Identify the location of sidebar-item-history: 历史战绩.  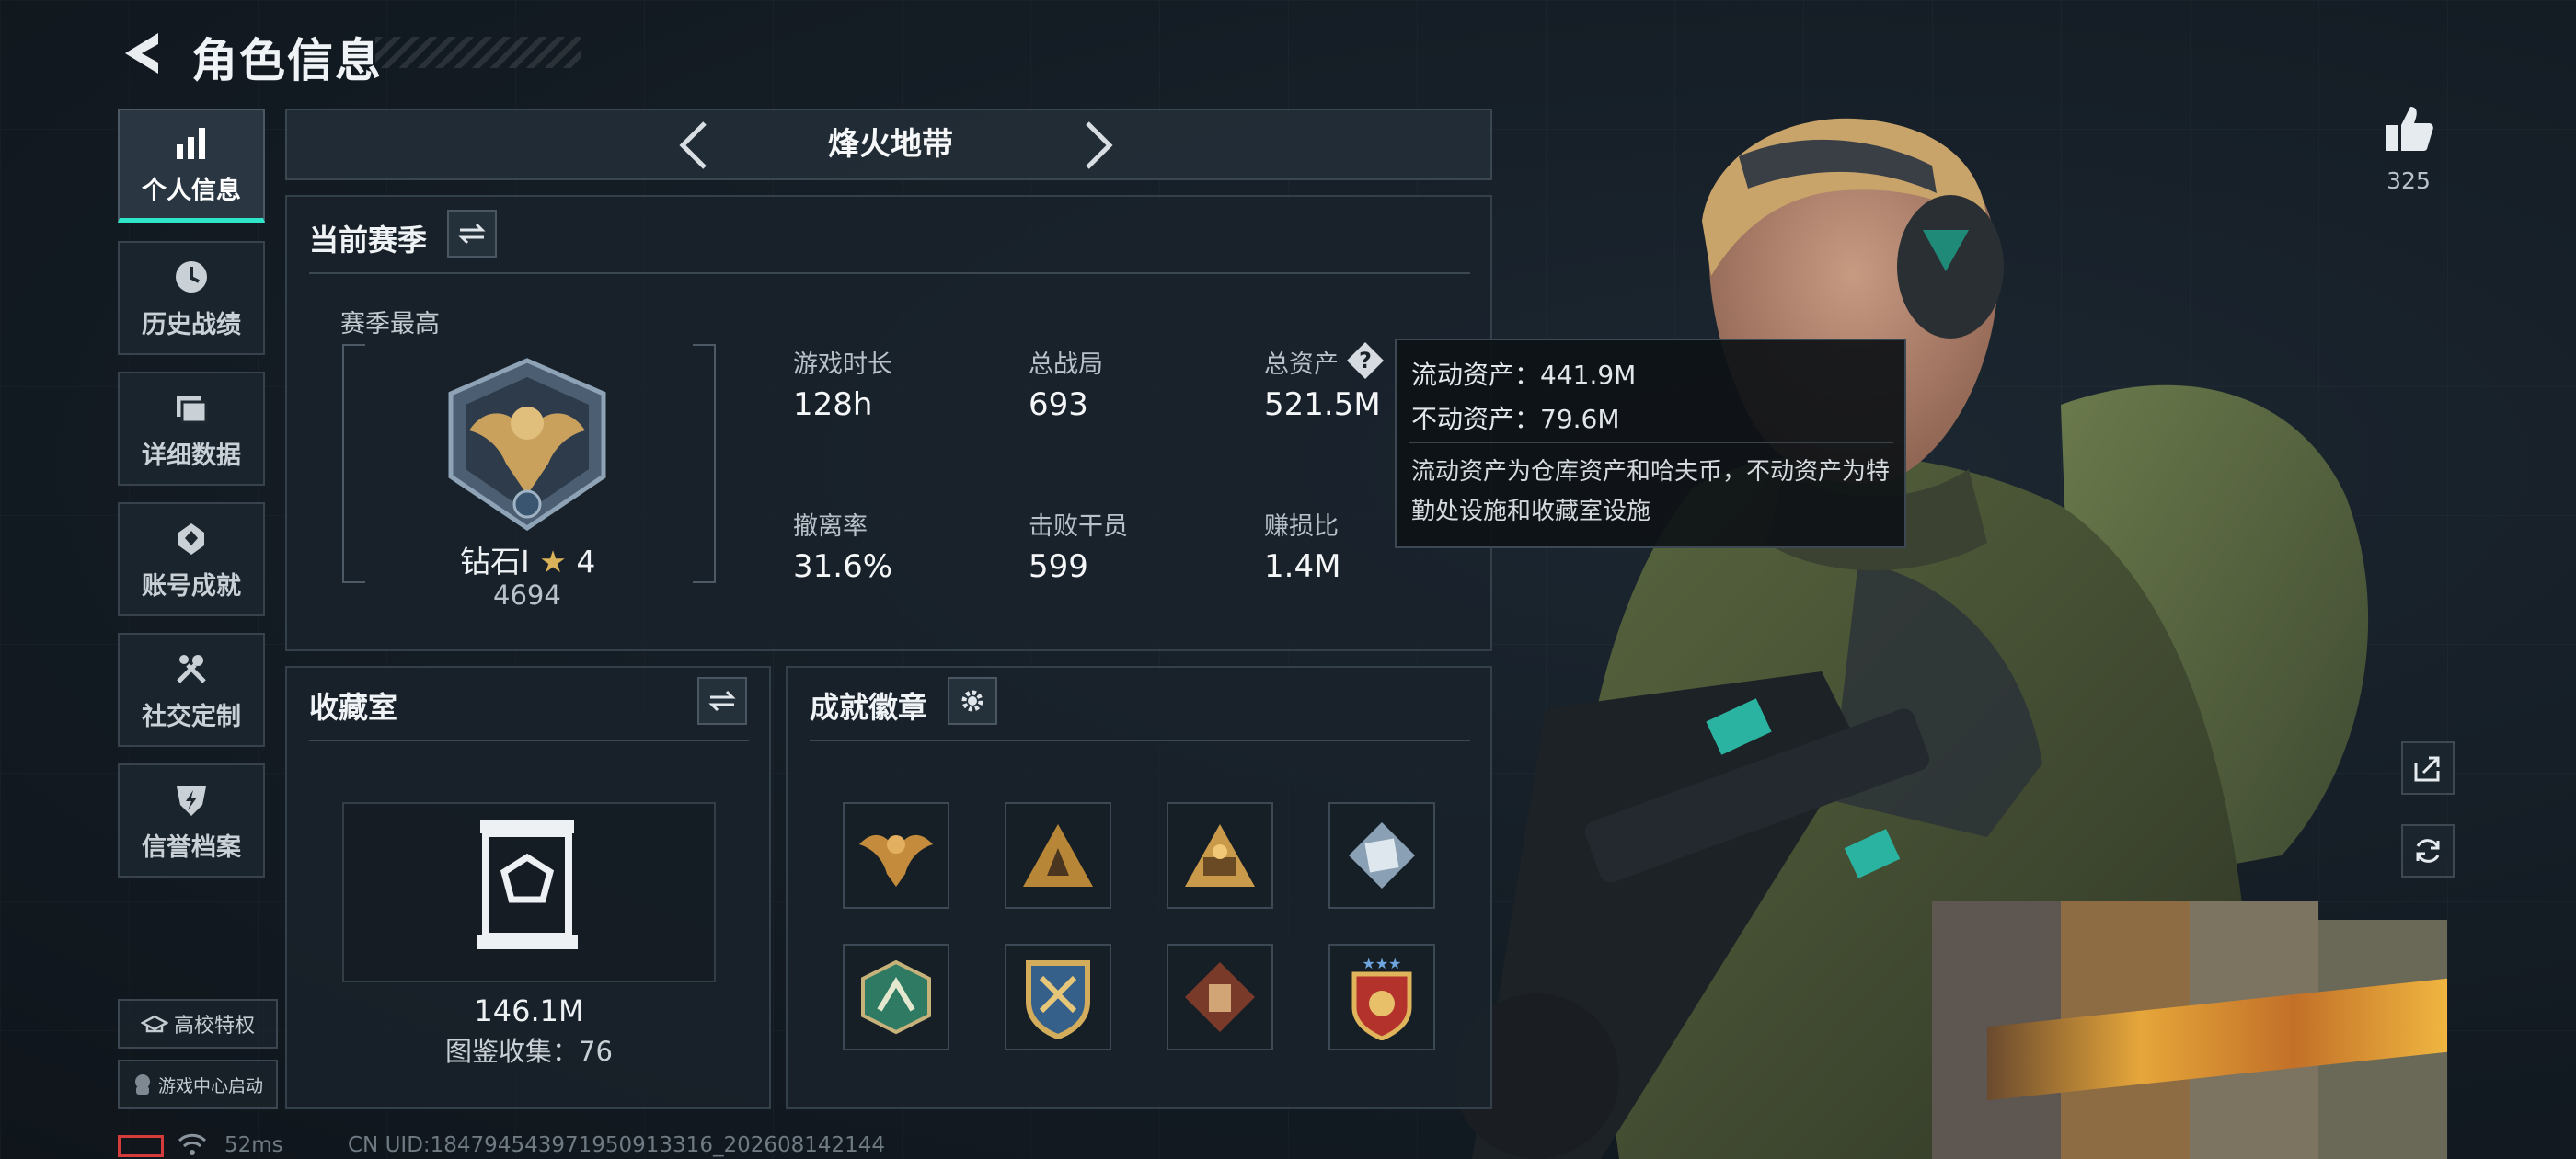
(191, 298).